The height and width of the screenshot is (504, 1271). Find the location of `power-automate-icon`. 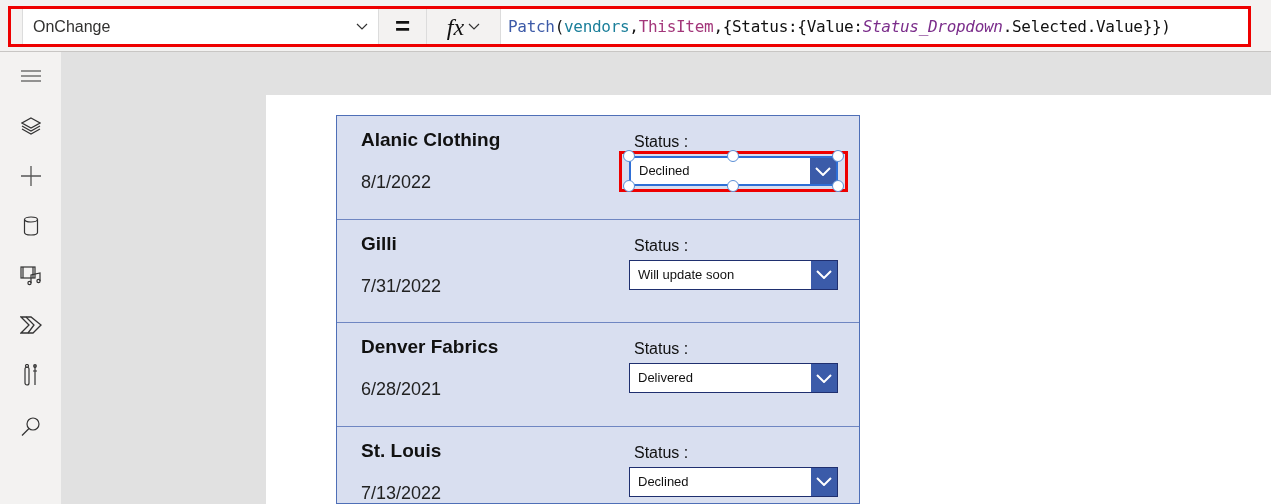

power-automate-icon is located at coordinates (30, 325).